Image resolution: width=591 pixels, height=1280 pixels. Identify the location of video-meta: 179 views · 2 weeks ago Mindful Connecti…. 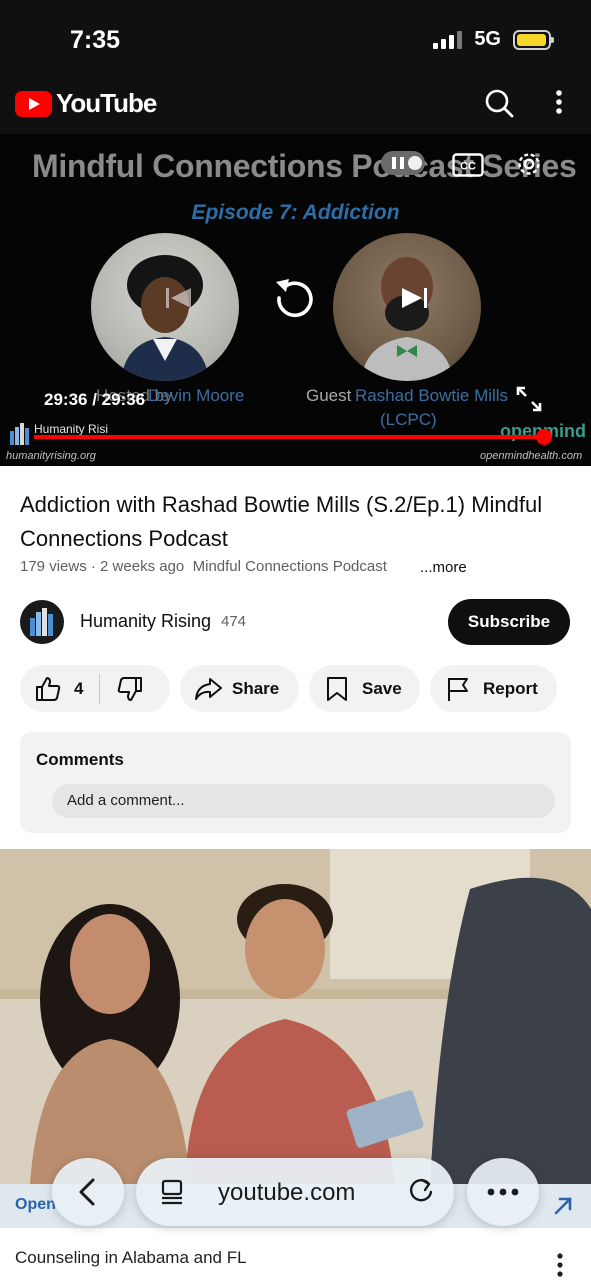
(208, 566).